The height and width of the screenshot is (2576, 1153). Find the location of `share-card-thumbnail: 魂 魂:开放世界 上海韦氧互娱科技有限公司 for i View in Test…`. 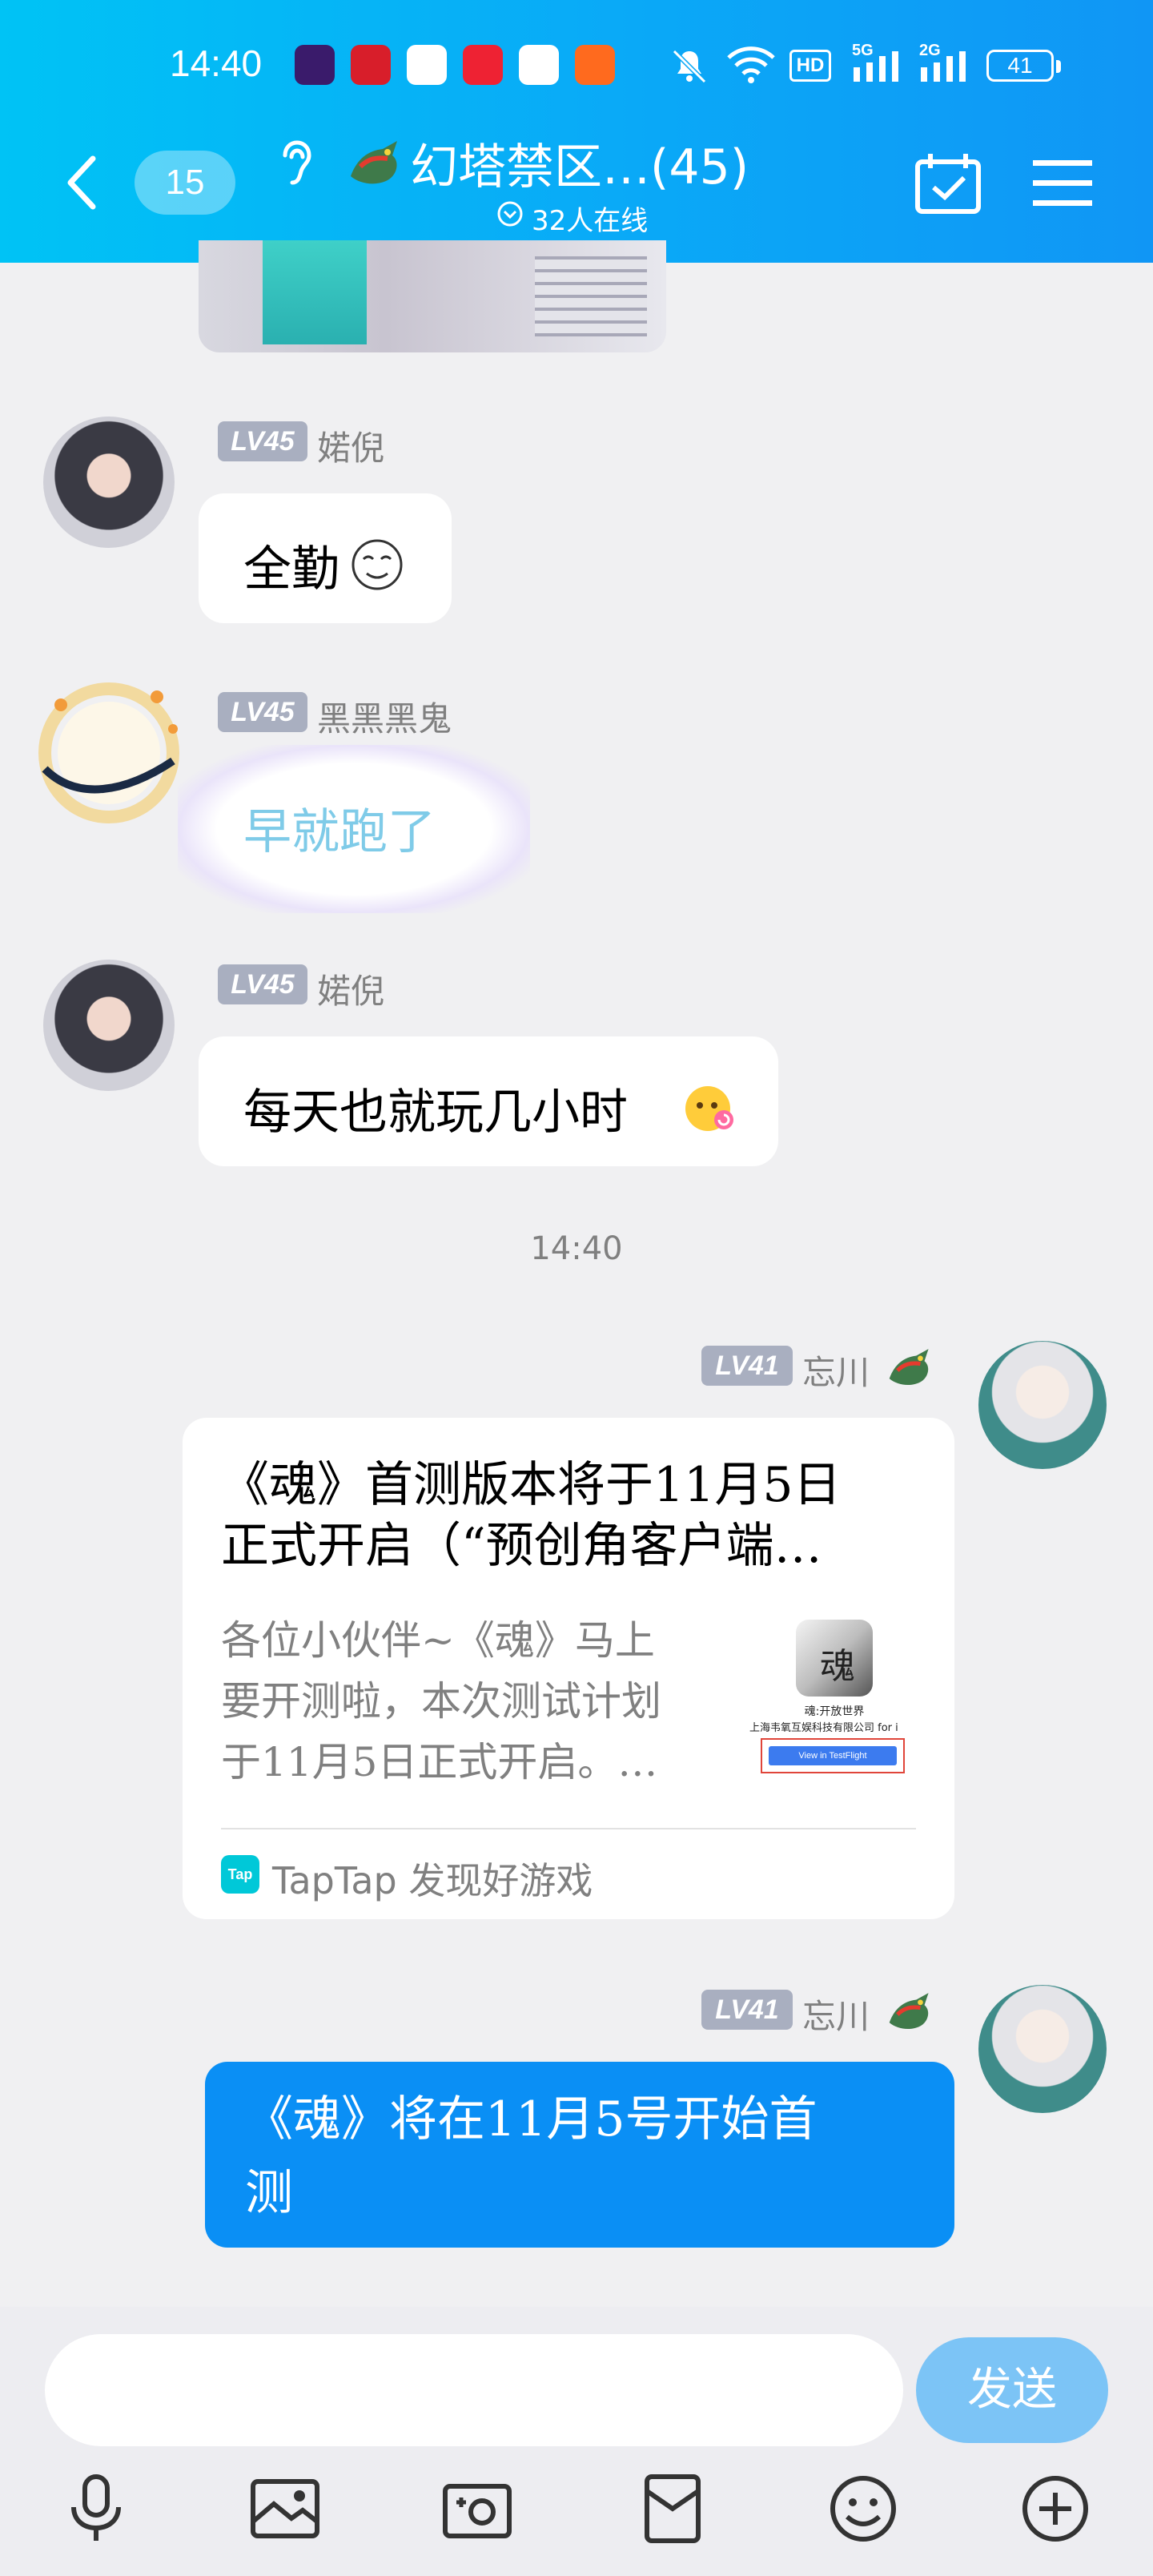

share-card-thumbnail: 魂 魂:开放世界 上海韦氧互娱科技有限公司 for i View in Test… is located at coordinates (834, 1698).